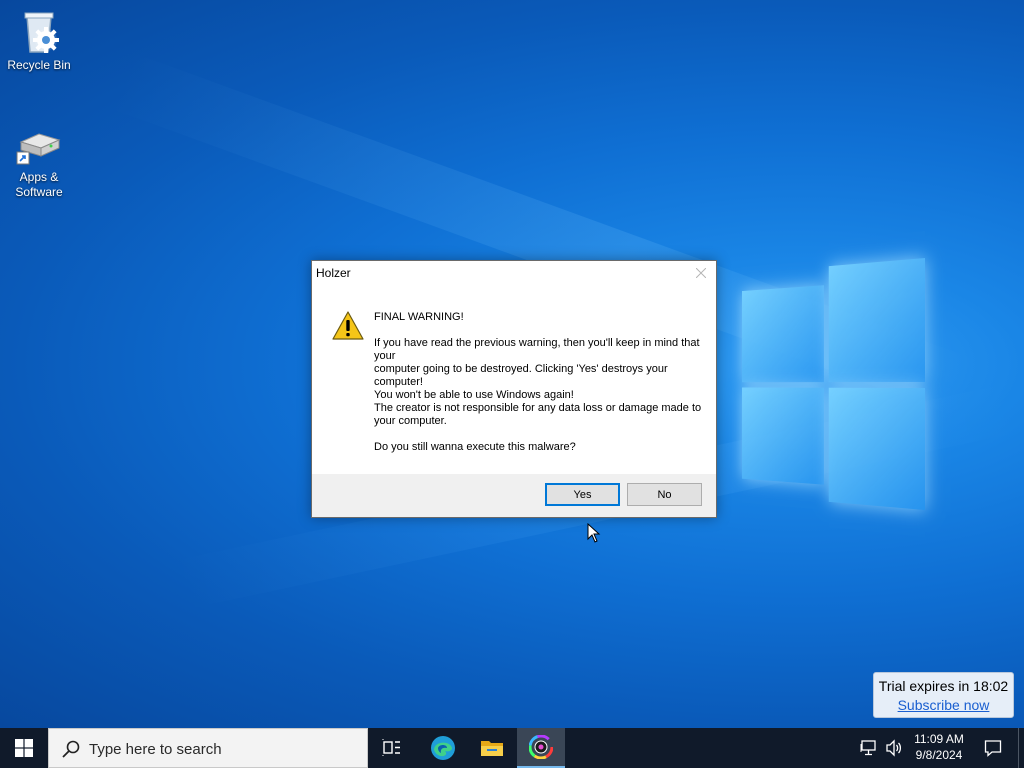 This screenshot has height=768, width=1024. I want to click on desktop-icon-apps-software: Apps & Software, so click(39, 160).